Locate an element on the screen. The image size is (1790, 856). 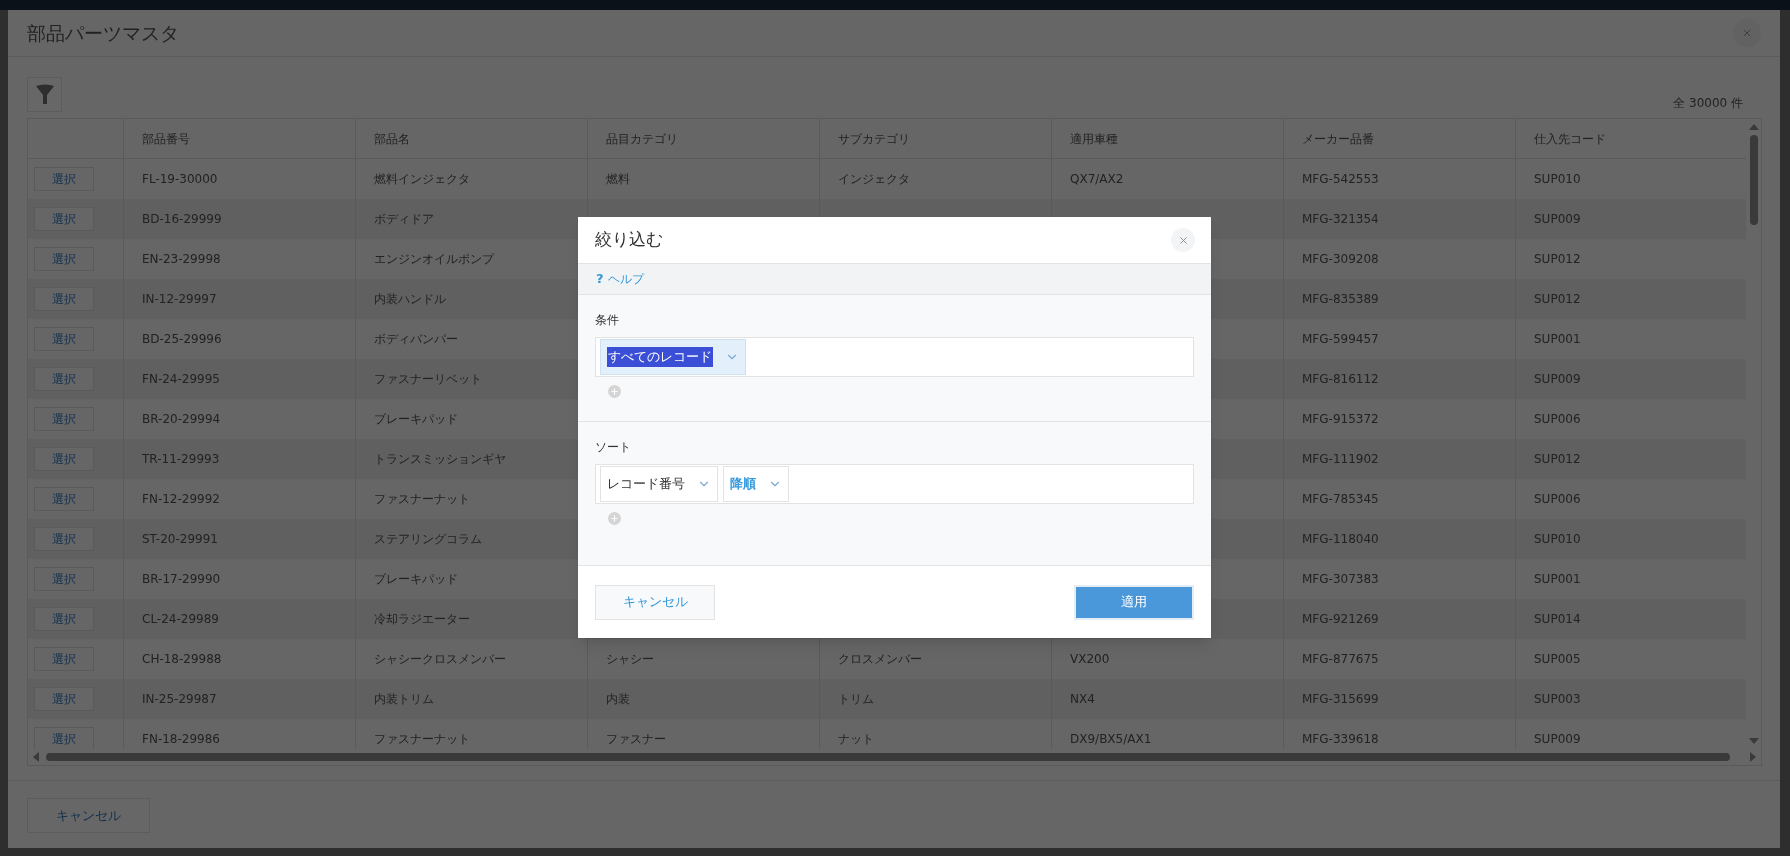
scroll-right-icon is located at coordinates (1753, 757).